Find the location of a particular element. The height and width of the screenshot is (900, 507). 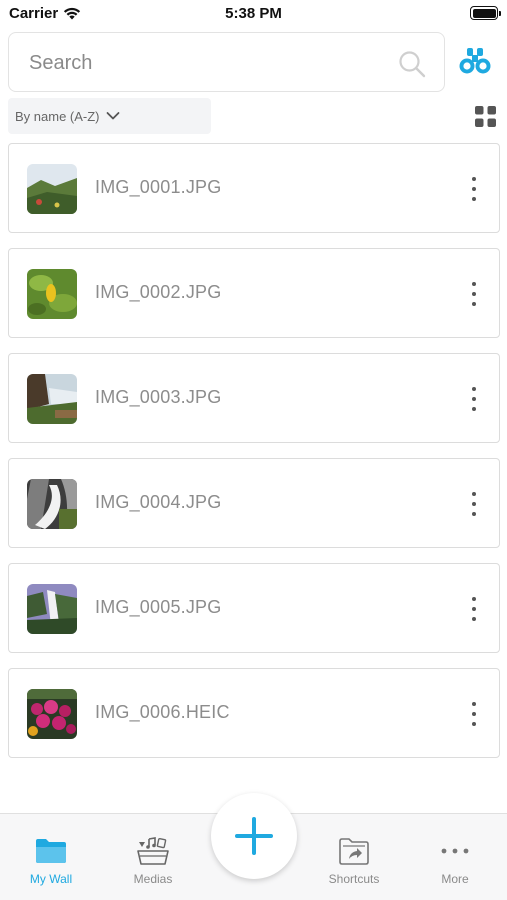

add-button is located at coordinates (254, 836).